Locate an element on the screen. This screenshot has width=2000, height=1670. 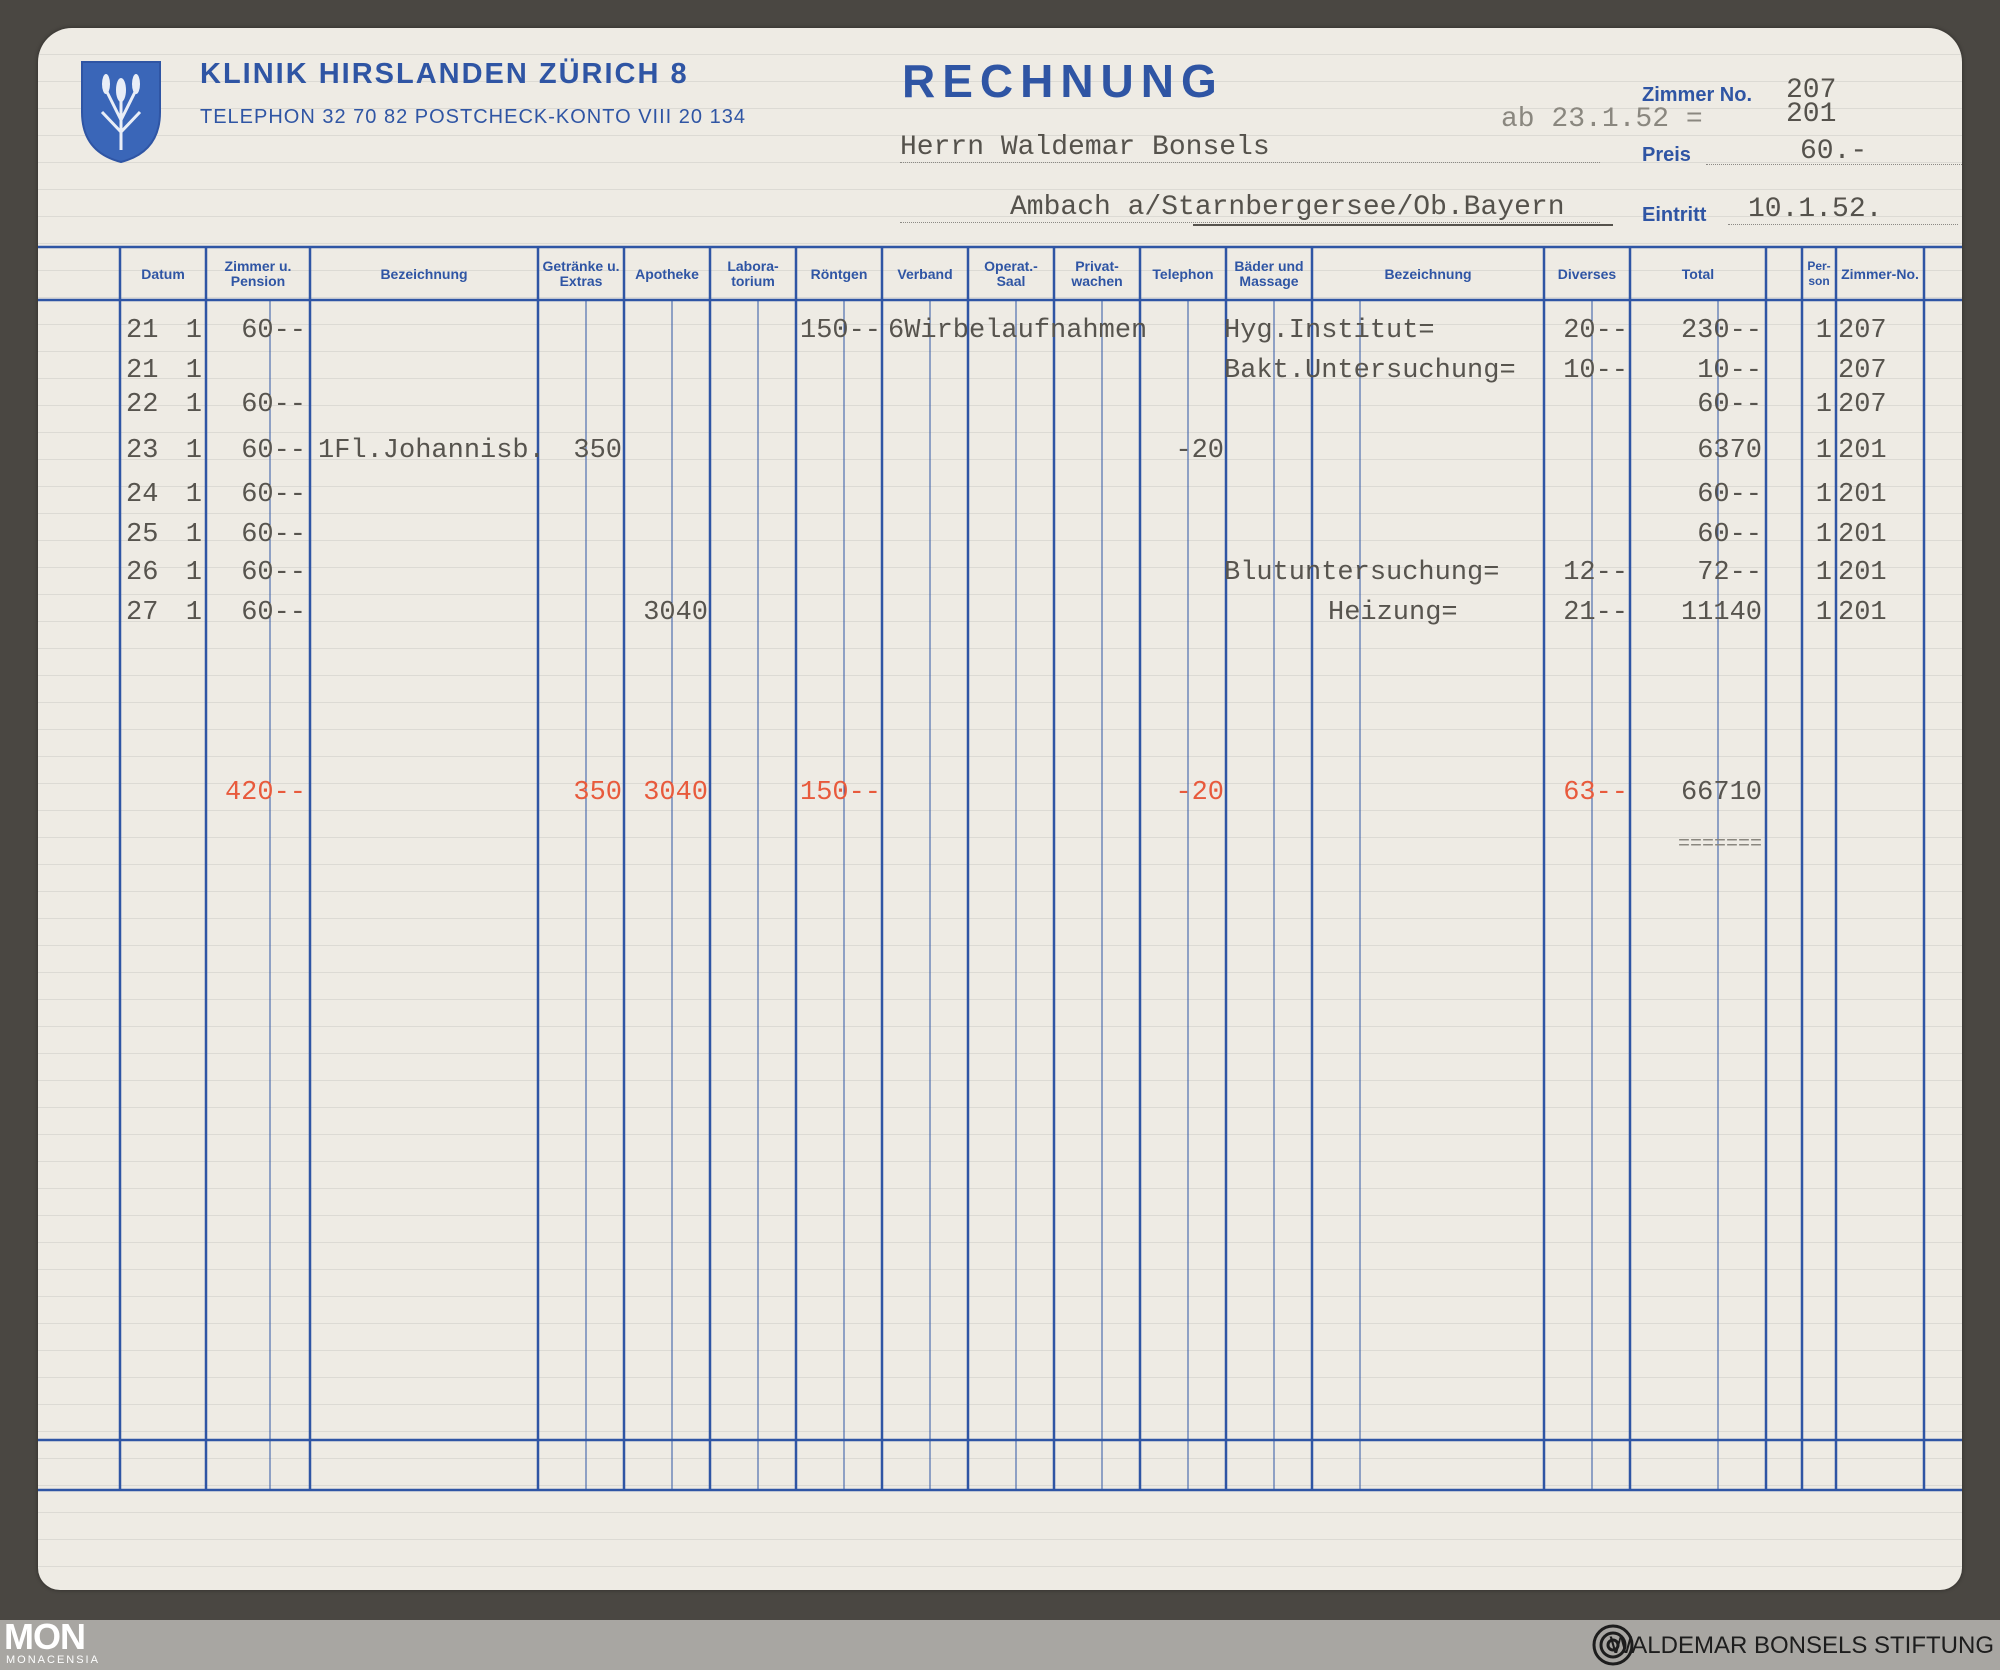
col-header-zimmer-no: Zimmer-No. is located at coordinates (1880, 273).